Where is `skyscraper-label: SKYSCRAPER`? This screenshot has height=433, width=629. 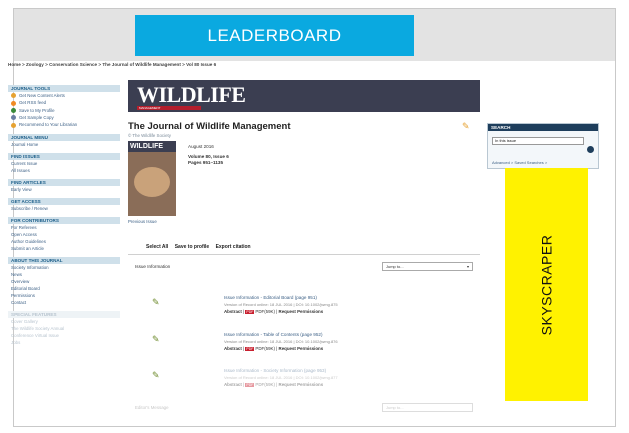 skyscraper-label: SKYSCRAPER is located at coordinates (546, 284).